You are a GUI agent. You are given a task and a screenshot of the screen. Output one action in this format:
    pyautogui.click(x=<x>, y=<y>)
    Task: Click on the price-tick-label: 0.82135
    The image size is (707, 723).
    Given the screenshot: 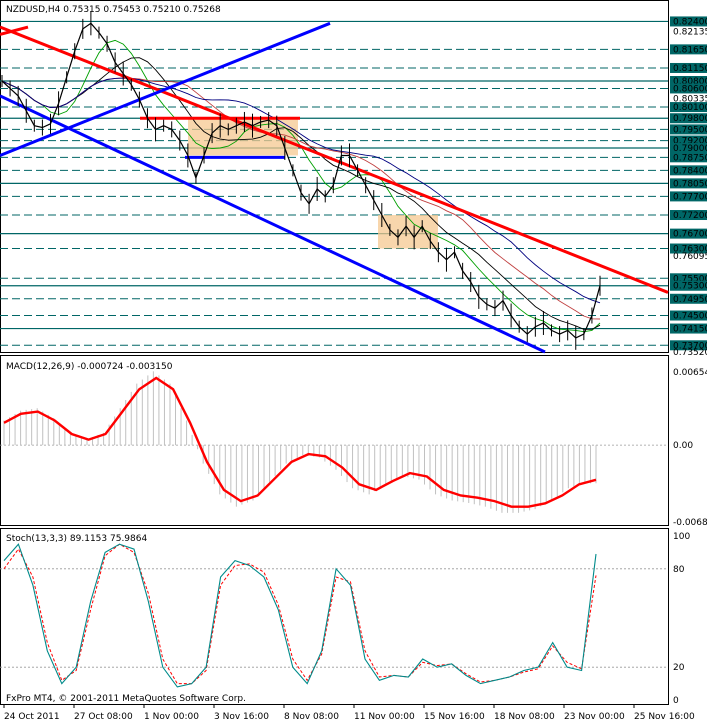 What is the action you would take?
    pyautogui.click(x=690, y=32)
    